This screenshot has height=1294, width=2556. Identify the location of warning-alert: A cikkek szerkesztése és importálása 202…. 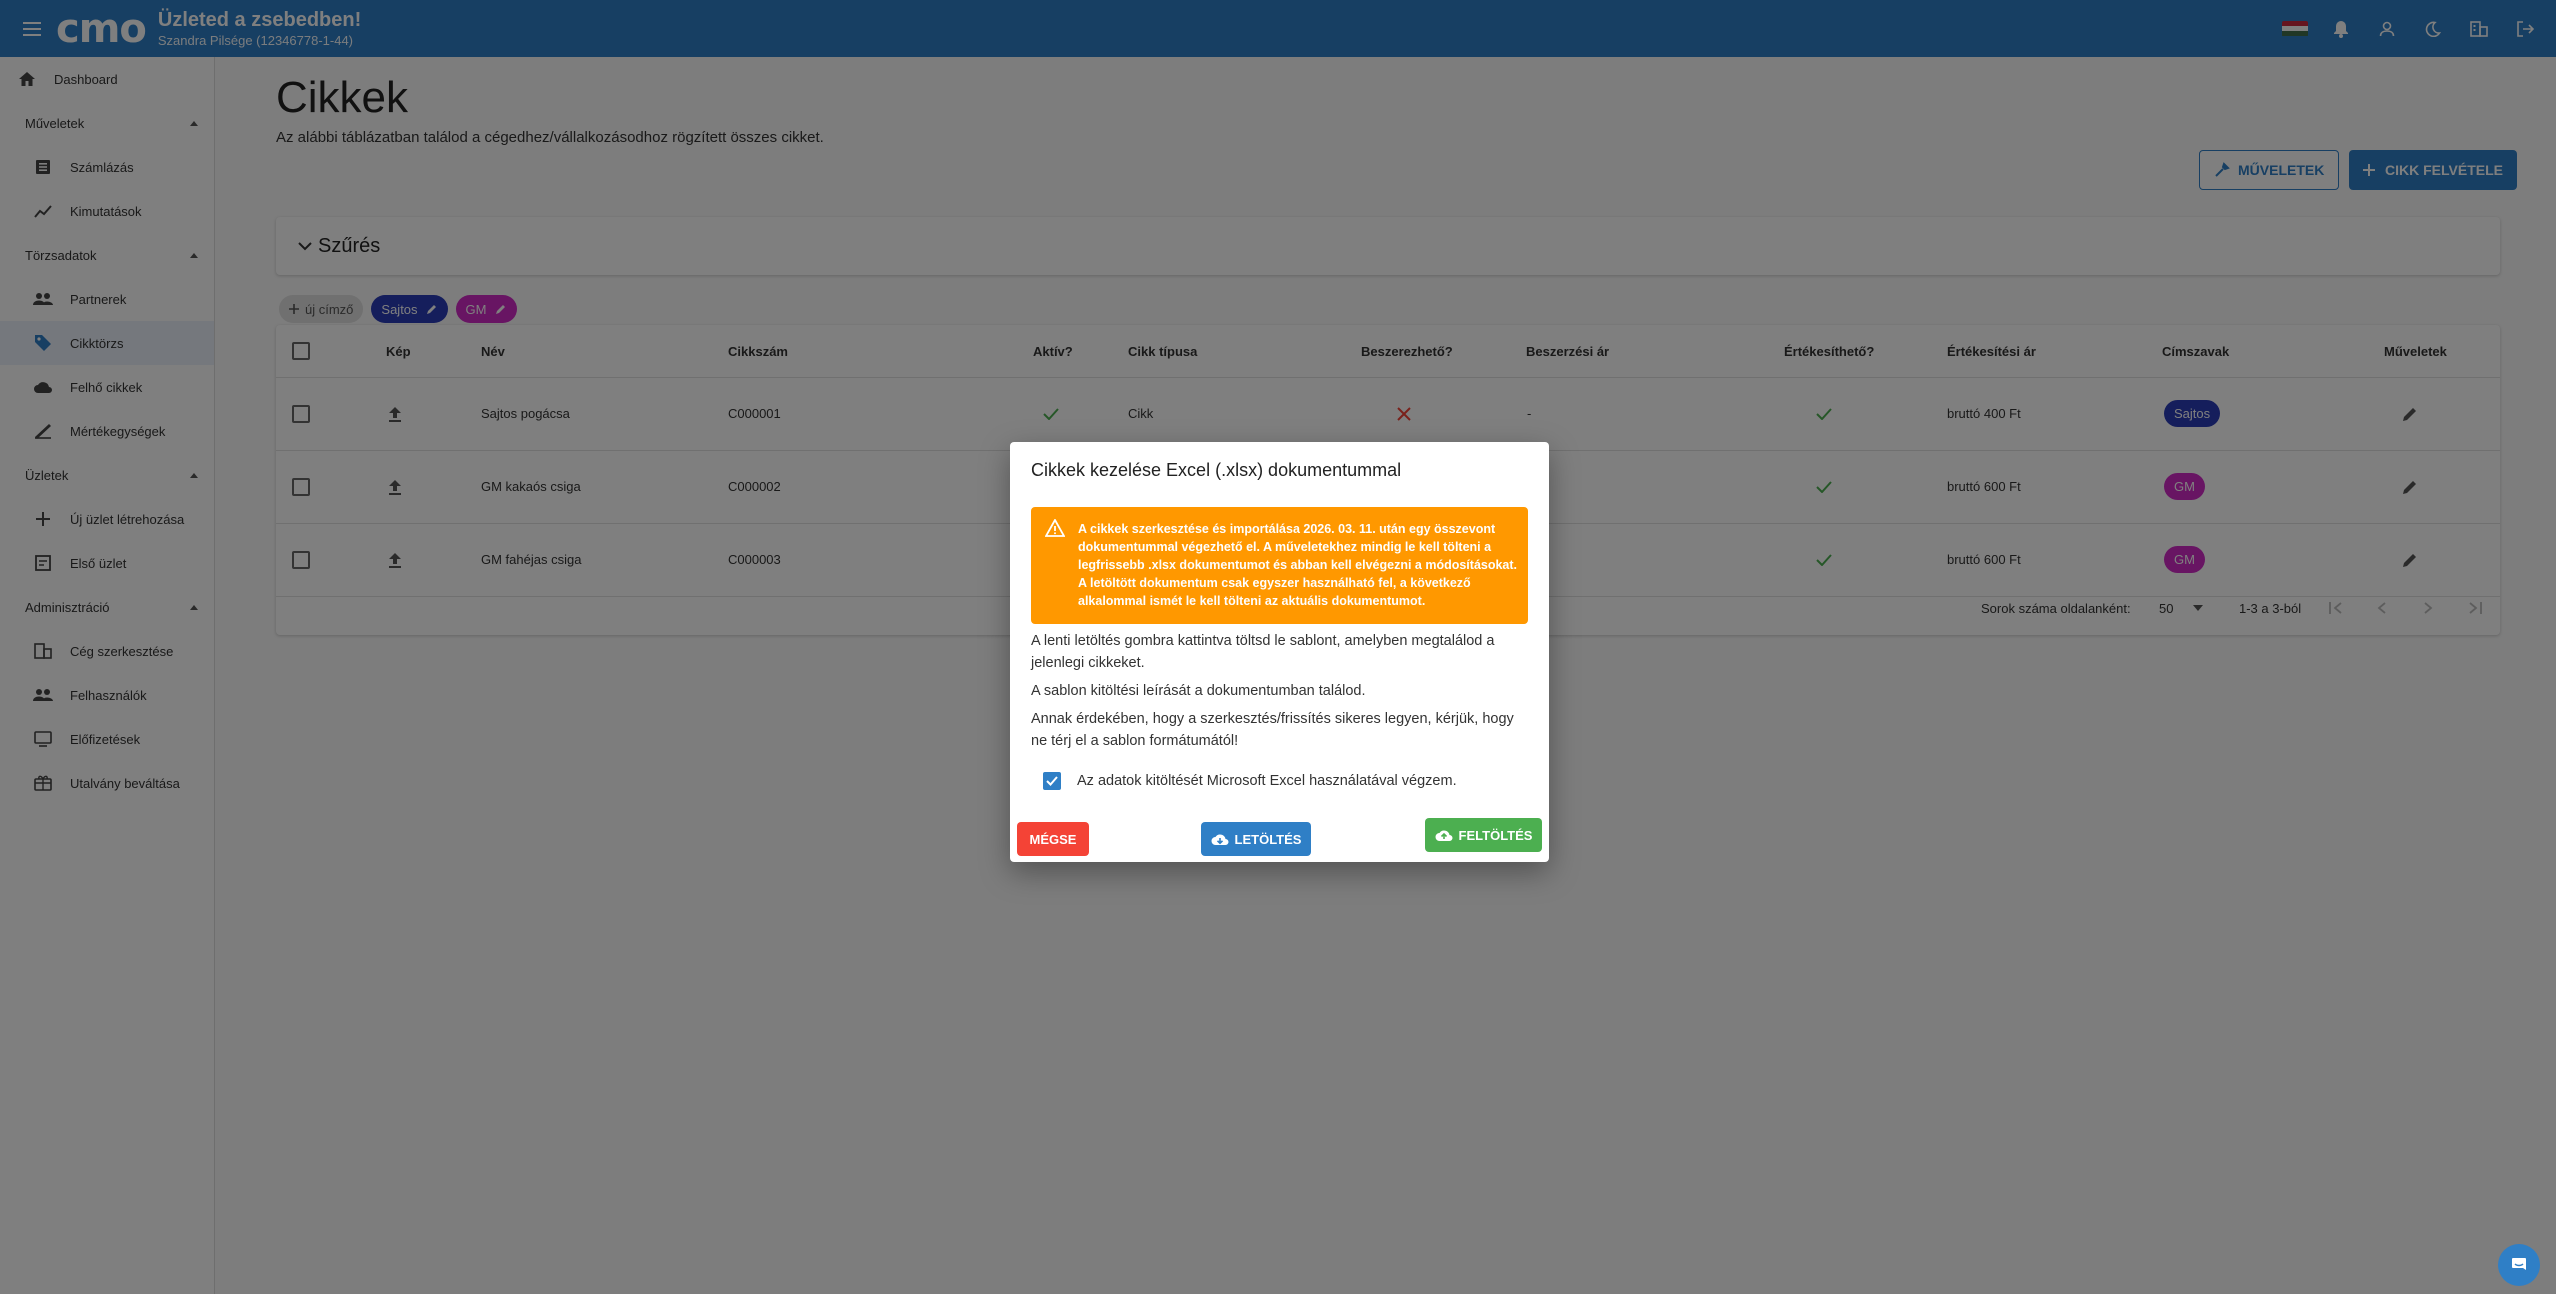
(1279, 565).